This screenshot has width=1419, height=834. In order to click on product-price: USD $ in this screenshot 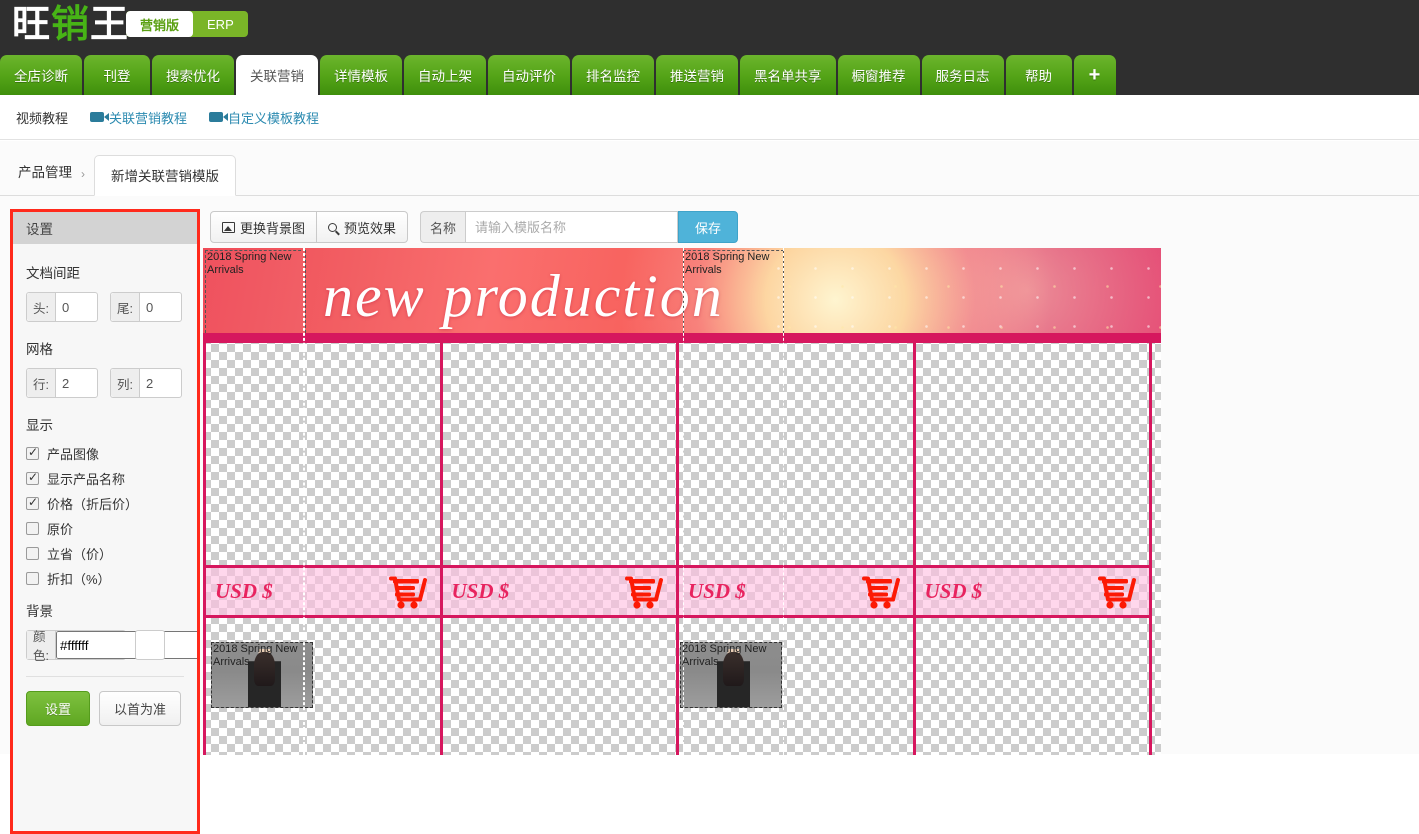, I will do `click(717, 591)`.